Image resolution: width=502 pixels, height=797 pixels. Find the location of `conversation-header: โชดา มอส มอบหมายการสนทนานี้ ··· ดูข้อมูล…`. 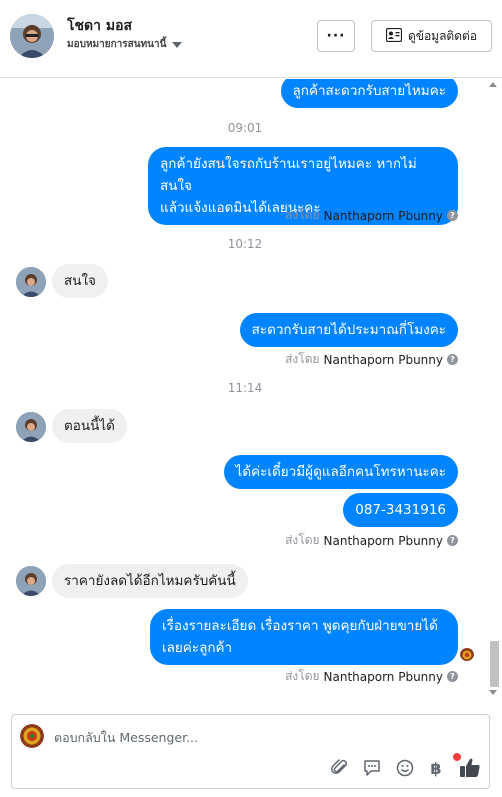

conversation-header: โชดา มอส มอบหมายการสนทนานี้ ··· ดูข้อมูล… is located at coordinates (251, 39).